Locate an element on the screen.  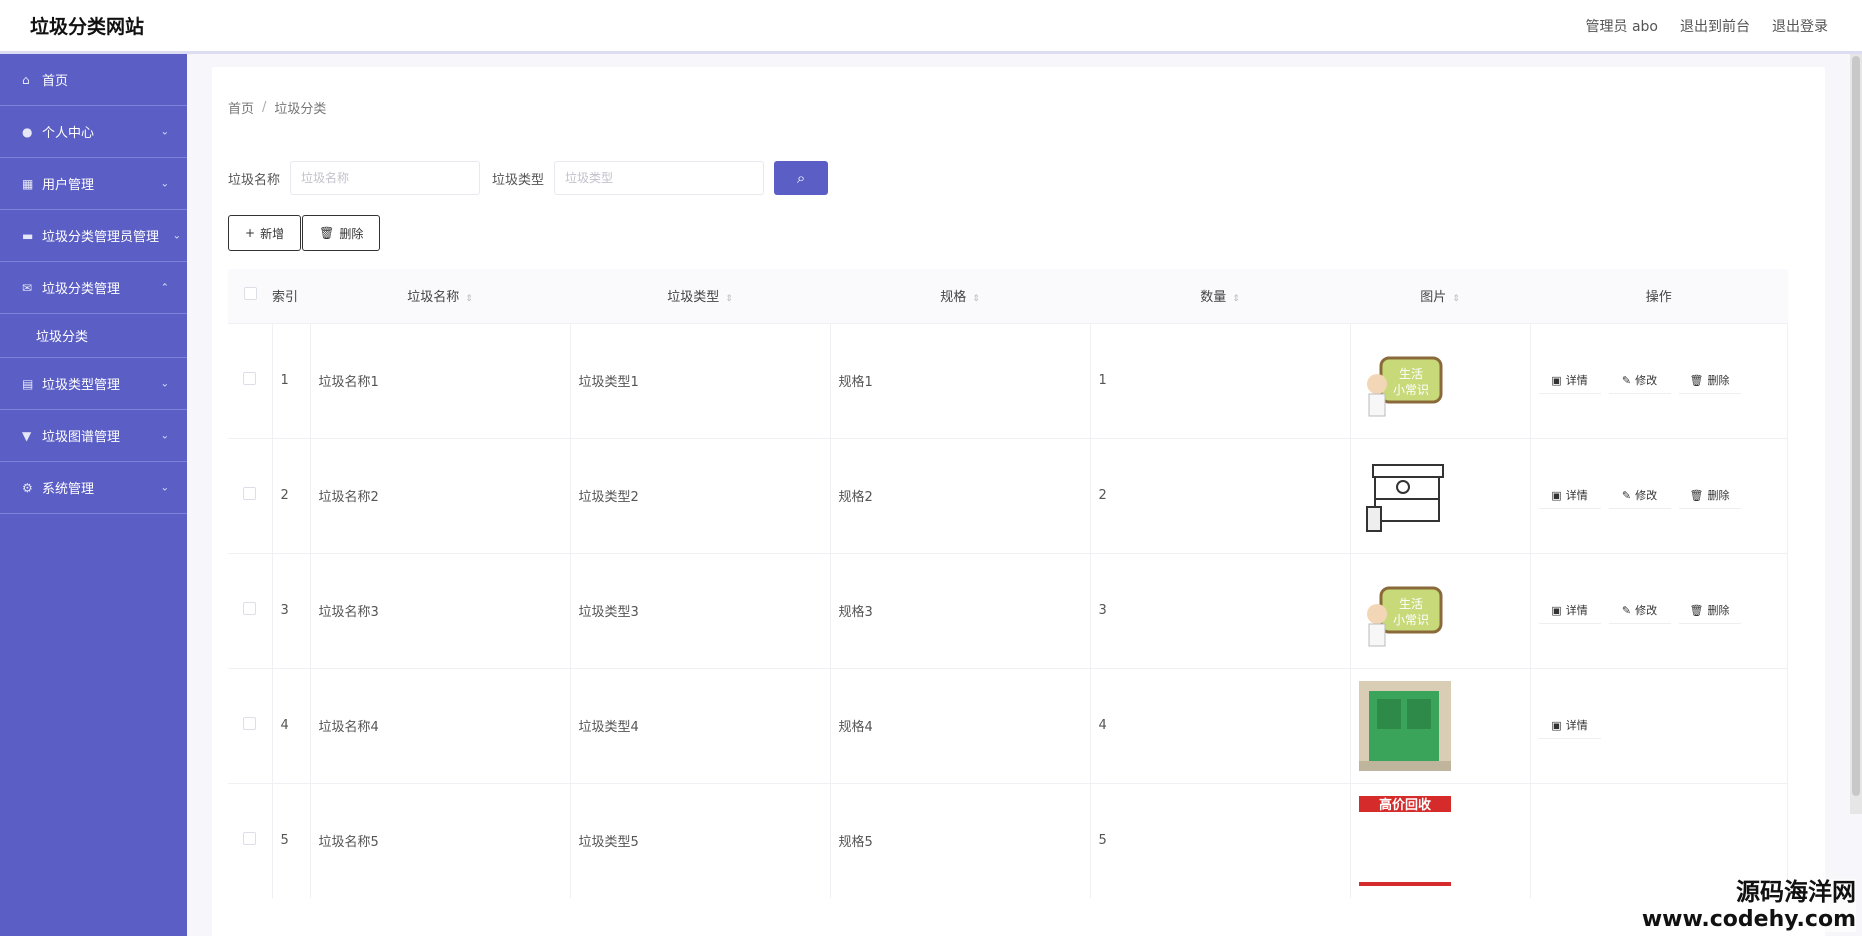
col-name: 垃圾名称 ⇕ is located at coordinates (440, 296).